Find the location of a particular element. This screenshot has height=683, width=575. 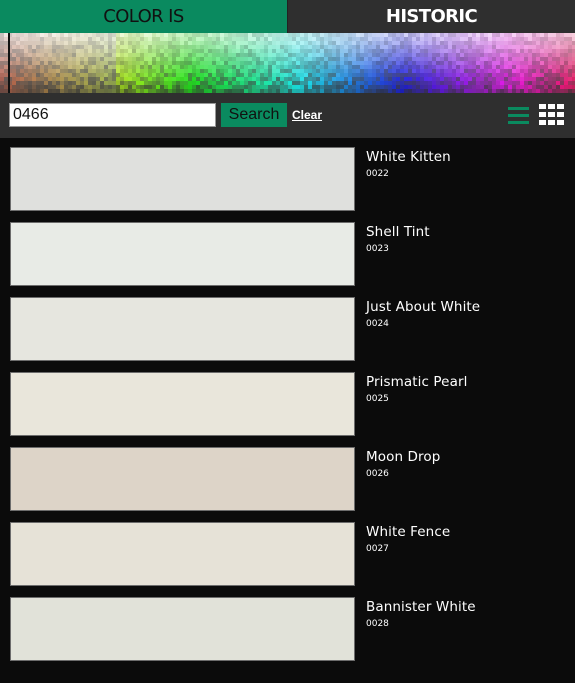

search-input is located at coordinates (112, 115).